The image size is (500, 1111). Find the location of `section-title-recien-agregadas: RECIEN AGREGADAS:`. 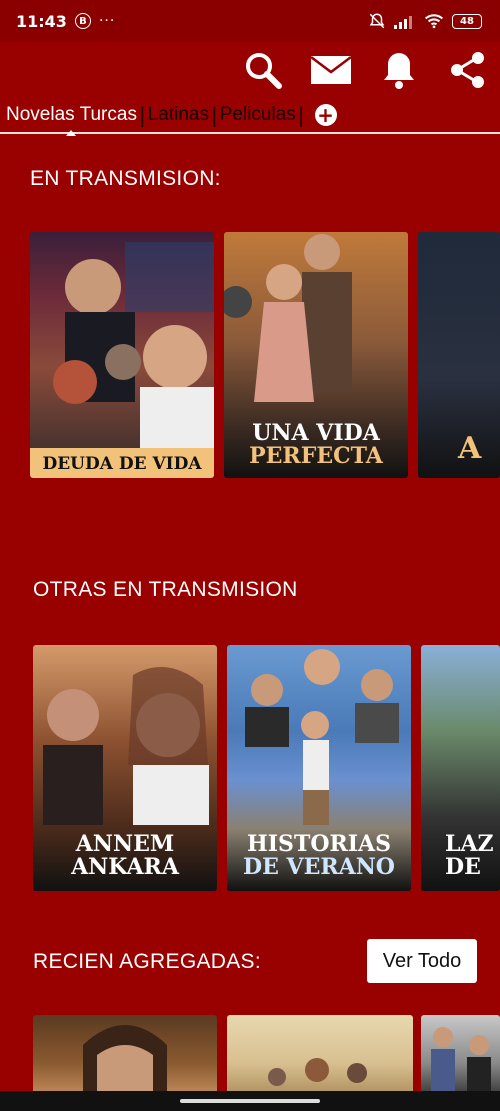

section-title-recien-agregadas: RECIEN AGREGADAS: is located at coordinates (147, 961).